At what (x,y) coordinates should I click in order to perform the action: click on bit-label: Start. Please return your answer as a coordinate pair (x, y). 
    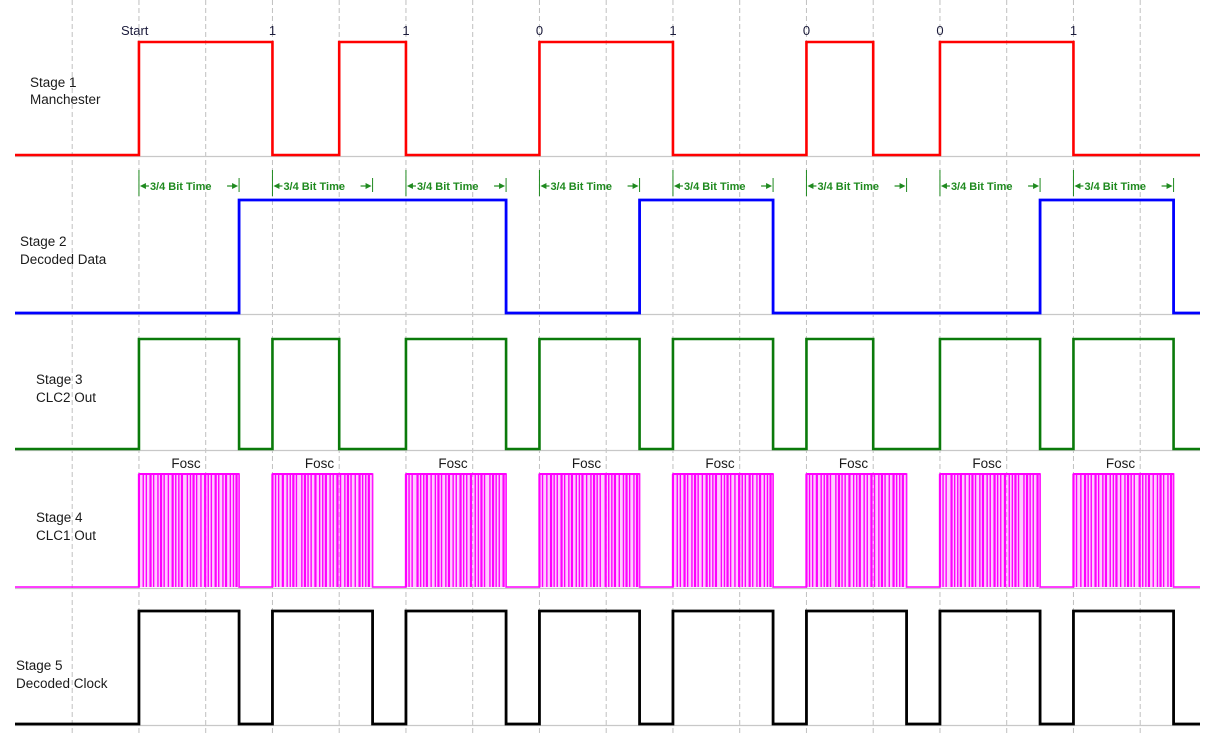
    Looking at the image, I should click on (135, 30).